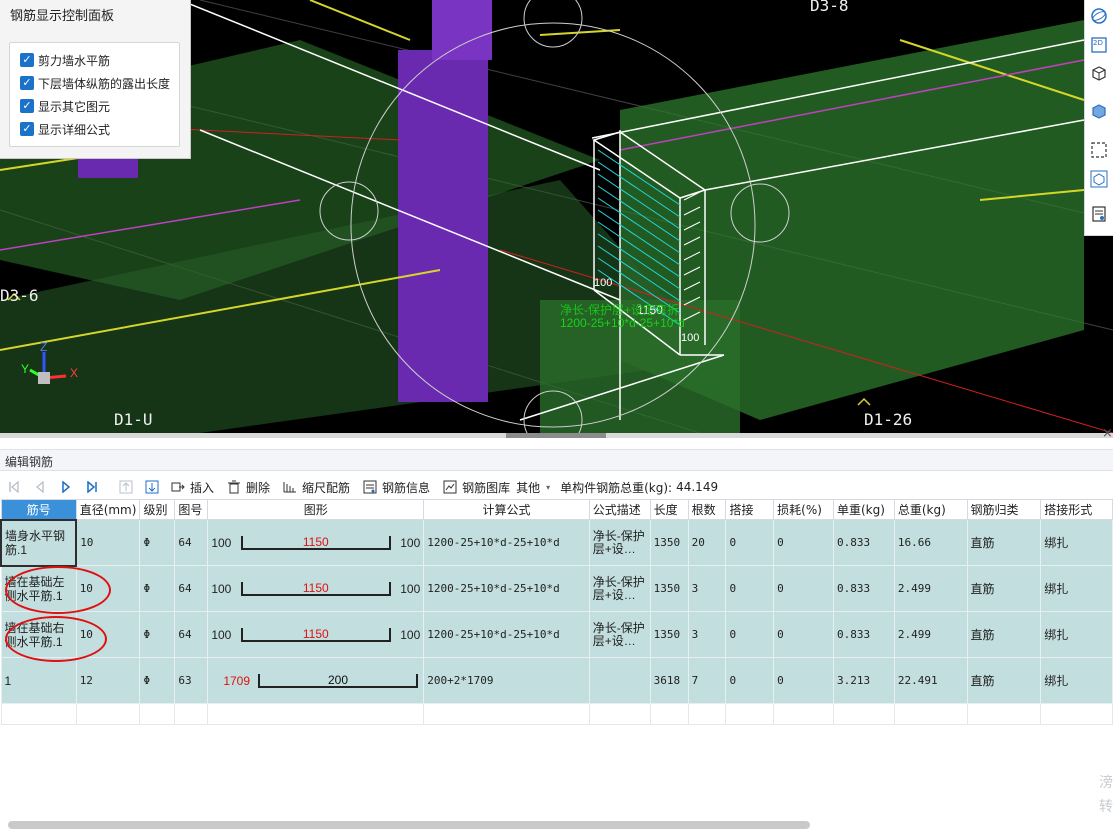 The width and height of the screenshot is (1113, 839). What do you see at coordinates (38, 509) in the screenshot?
I see `col-bar-no: 筋号` at bounding box center [38, 509].